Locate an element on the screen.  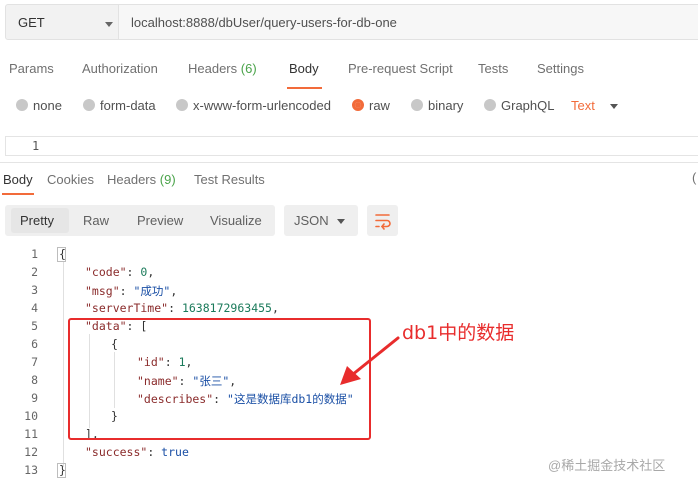
method-select: GET is located at coordinates (62, 22).